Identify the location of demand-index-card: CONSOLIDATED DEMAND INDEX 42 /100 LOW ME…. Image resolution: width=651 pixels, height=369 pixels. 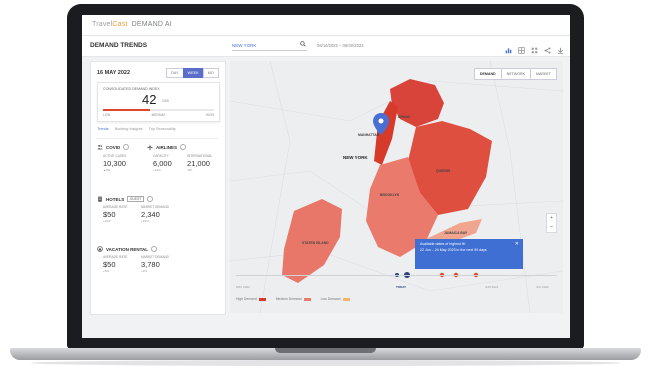
(158, 102).